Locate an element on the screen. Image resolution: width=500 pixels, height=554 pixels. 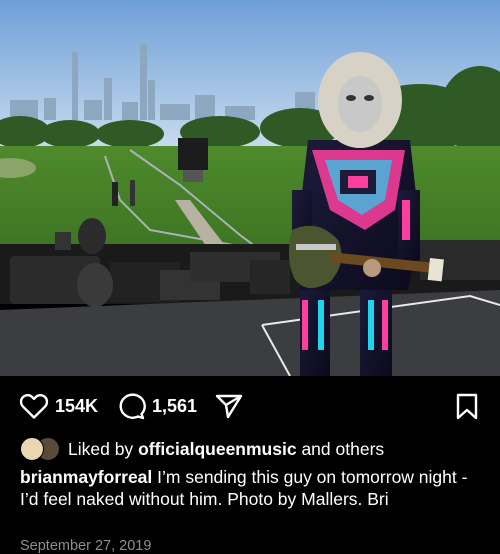
liked-by-prefix: Liked by is located at coordinates (101, 448).